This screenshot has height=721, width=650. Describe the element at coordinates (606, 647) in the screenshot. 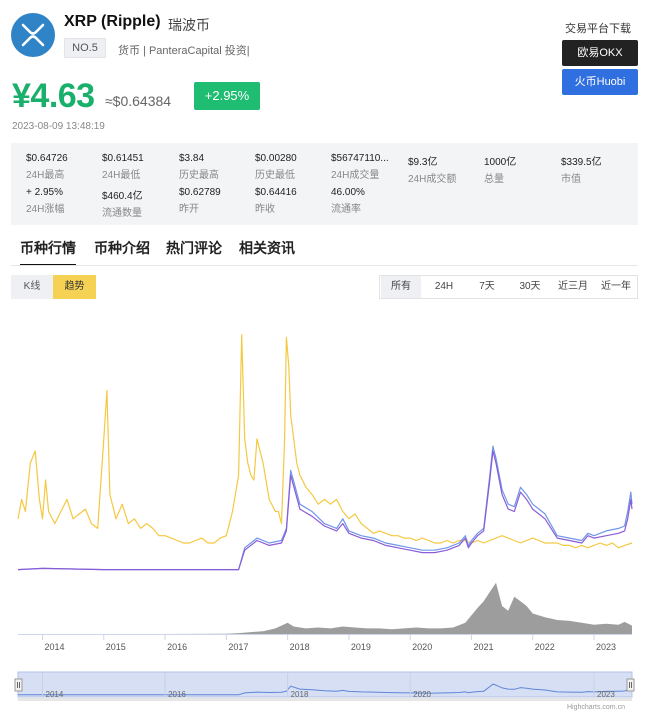

I see `x-tick-label: 2023` at that location.